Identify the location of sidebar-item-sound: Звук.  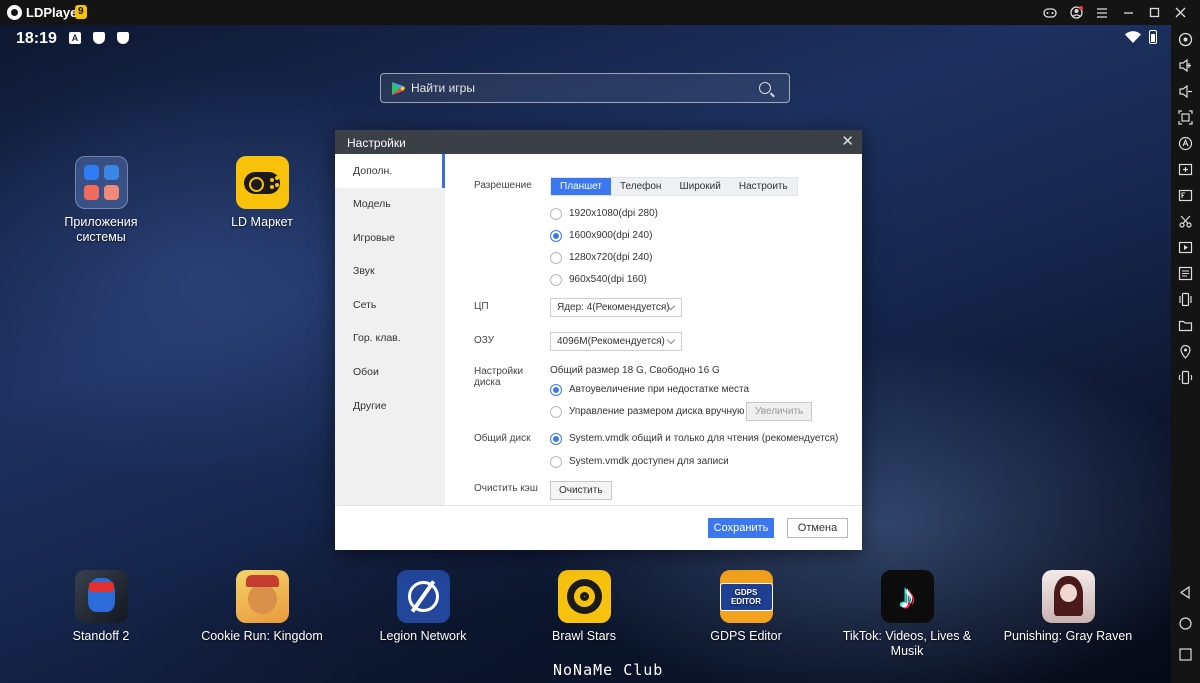
(390, 271).